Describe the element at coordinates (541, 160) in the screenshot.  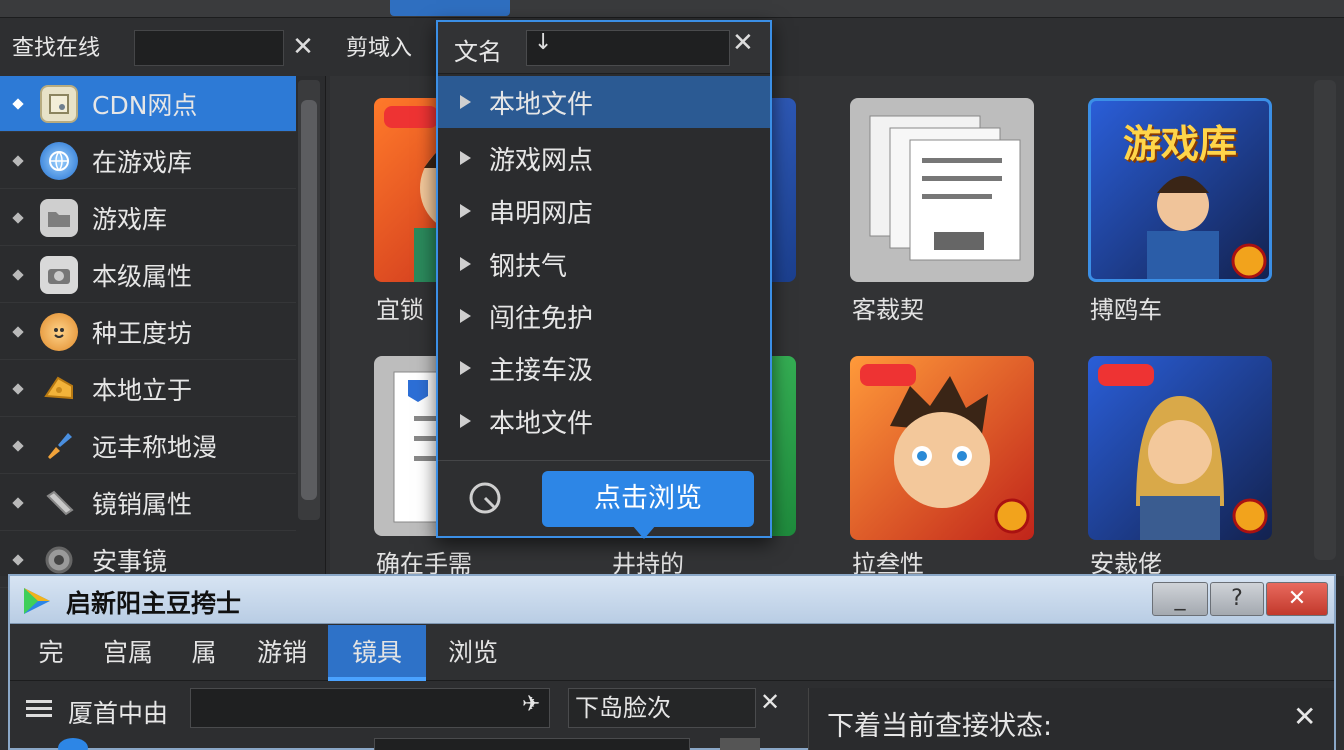
I see `dropdown-item-label: 游戏网点` at that location.